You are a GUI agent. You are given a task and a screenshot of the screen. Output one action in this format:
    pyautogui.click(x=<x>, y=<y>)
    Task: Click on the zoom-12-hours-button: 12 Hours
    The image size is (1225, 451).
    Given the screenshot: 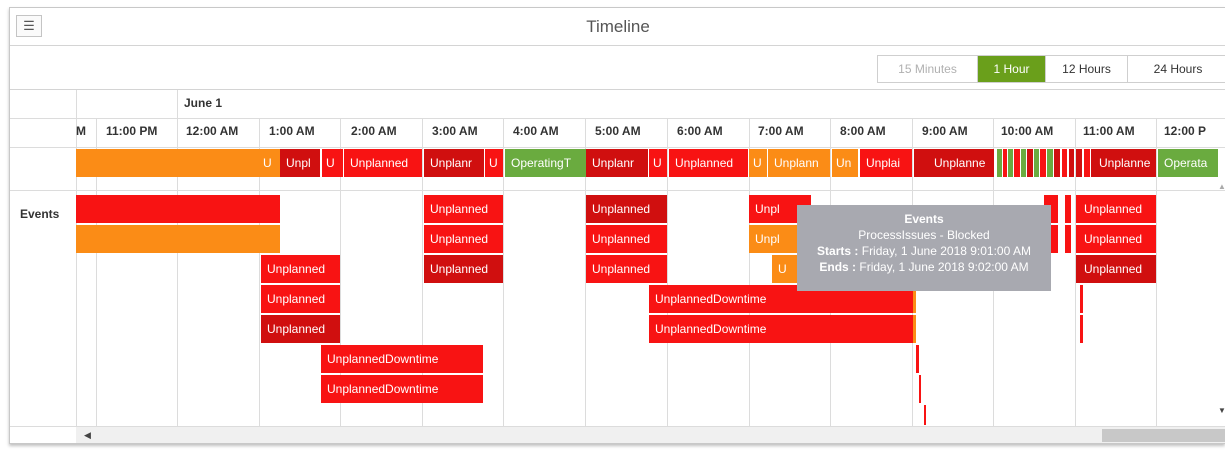 What is the action you would take?
    pyautogui.click(x=1087, y=69)
    